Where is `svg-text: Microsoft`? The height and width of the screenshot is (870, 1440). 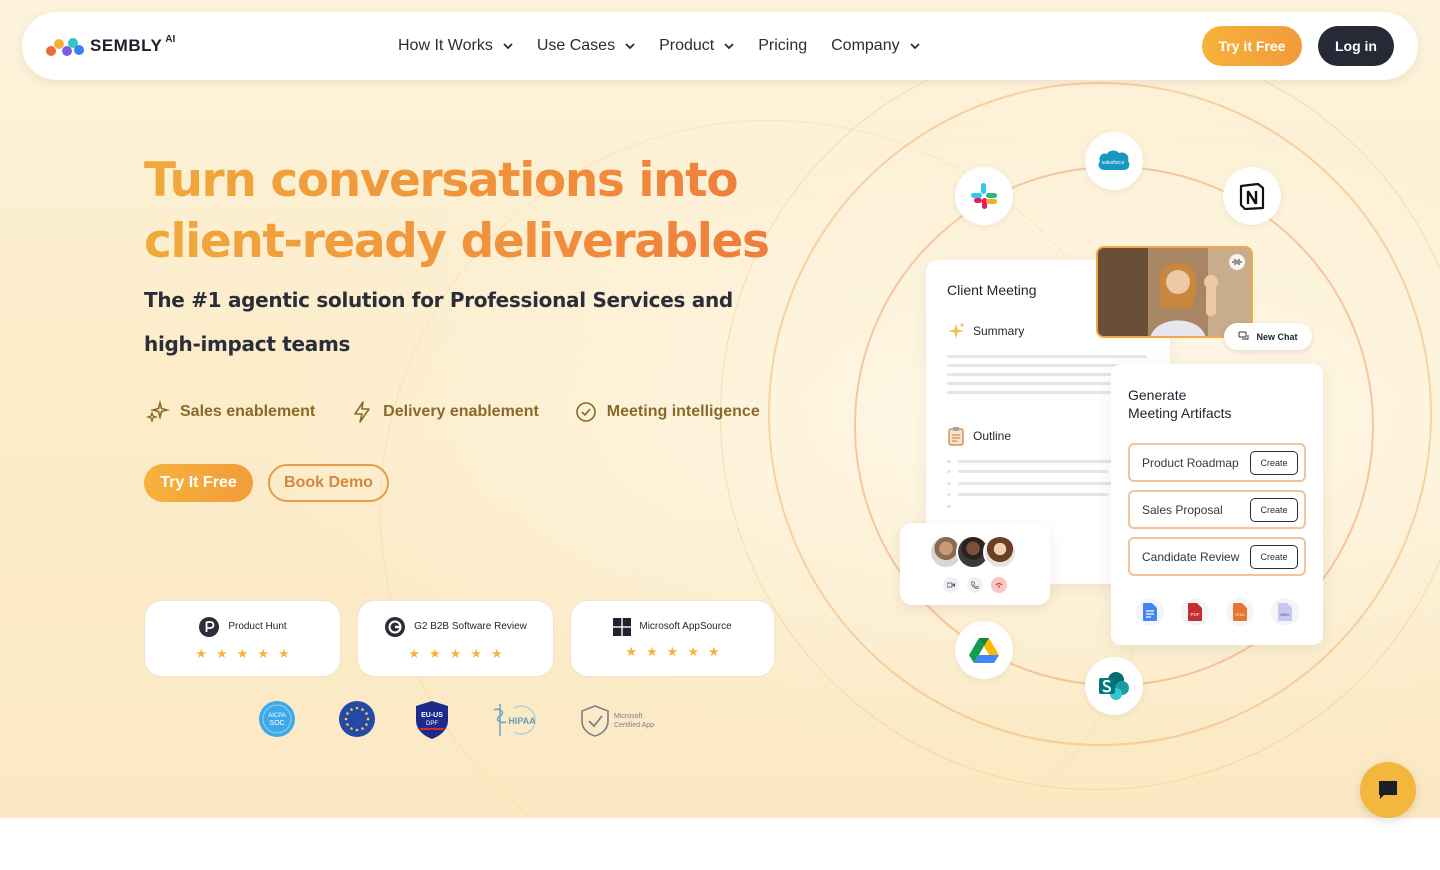 svg-text: Microsoft is located at coordinates (628, 716).